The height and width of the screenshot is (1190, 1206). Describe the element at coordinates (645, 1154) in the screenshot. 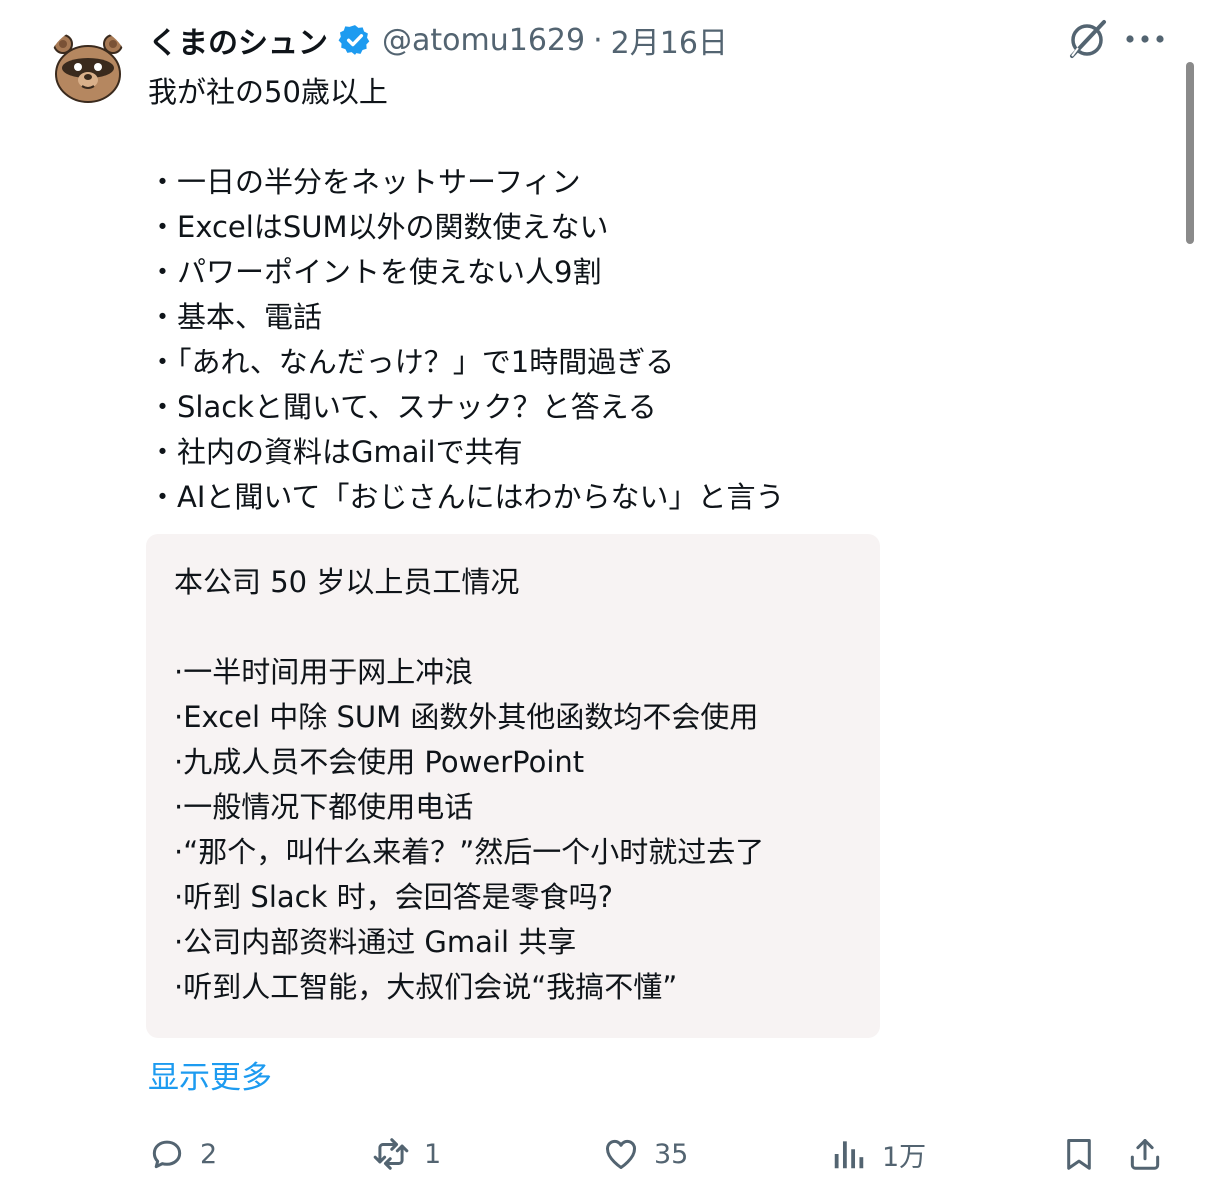

I see `like-button: 35` at that location.